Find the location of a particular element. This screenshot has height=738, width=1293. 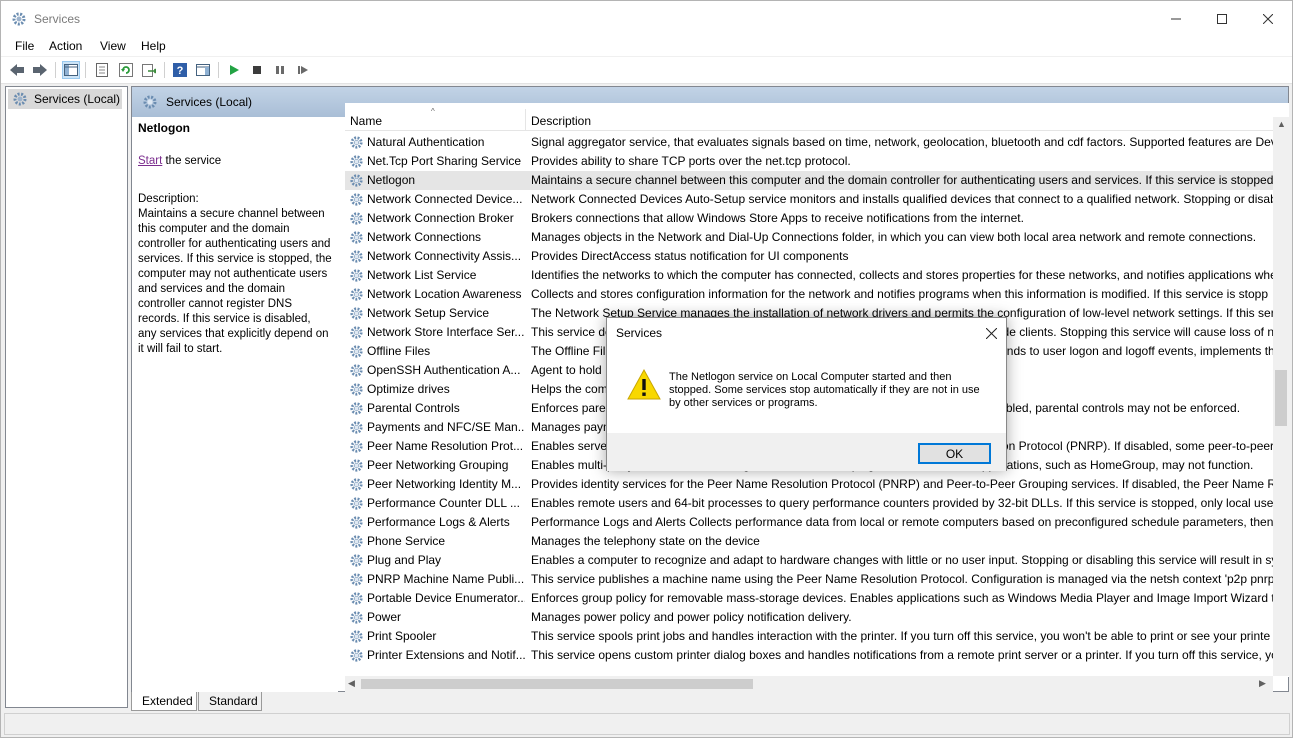

restart-service-button is located at coordinates (303, 70).